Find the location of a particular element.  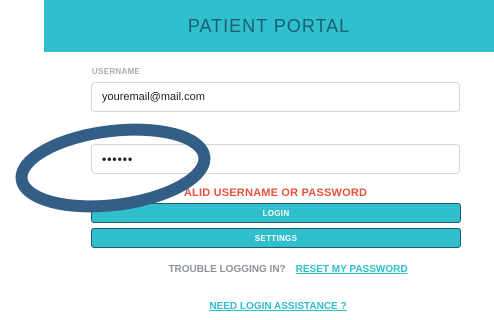

login-button: LOGIN is located at coordinates (276, 213).